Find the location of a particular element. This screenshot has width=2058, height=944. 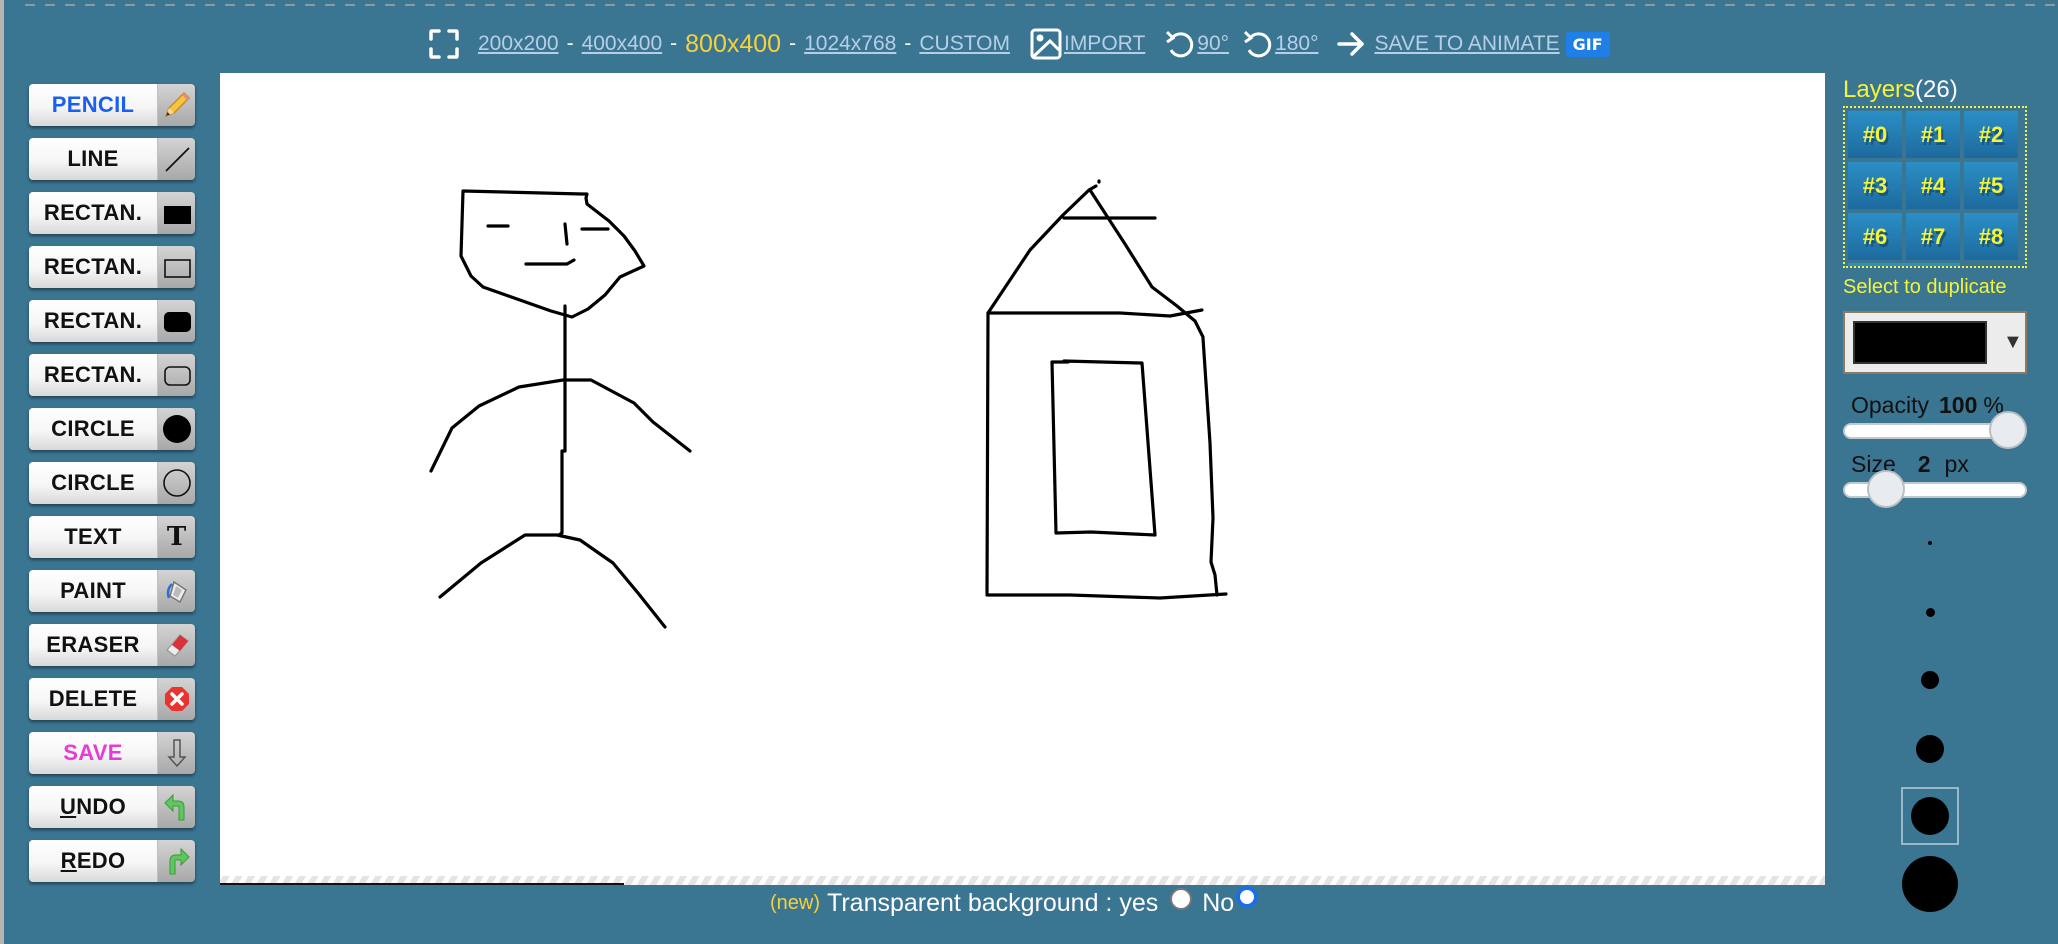

selected-color-swatch is located at coordinates (1920, 342).